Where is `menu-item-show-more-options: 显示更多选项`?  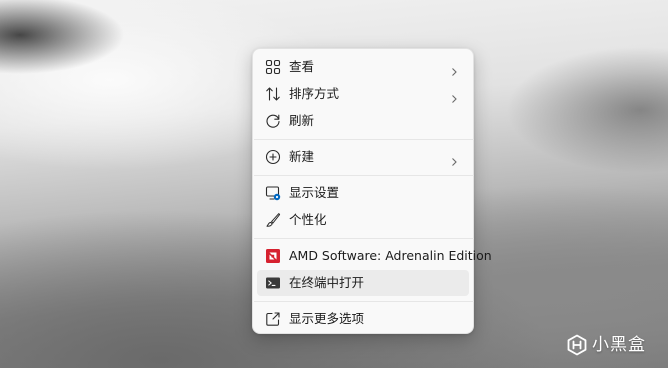
menu-item-show-more-options: 显示更多选项 is located at coordinates (363, 319).